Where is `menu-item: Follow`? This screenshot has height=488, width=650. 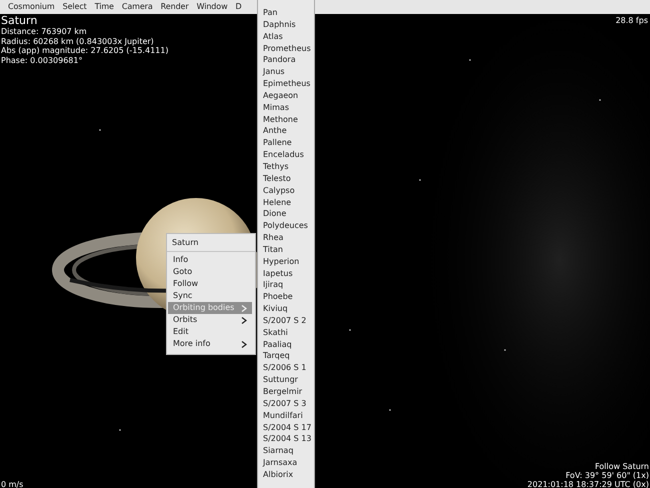
menu-item: Follow is located at coordinates (210, 284).